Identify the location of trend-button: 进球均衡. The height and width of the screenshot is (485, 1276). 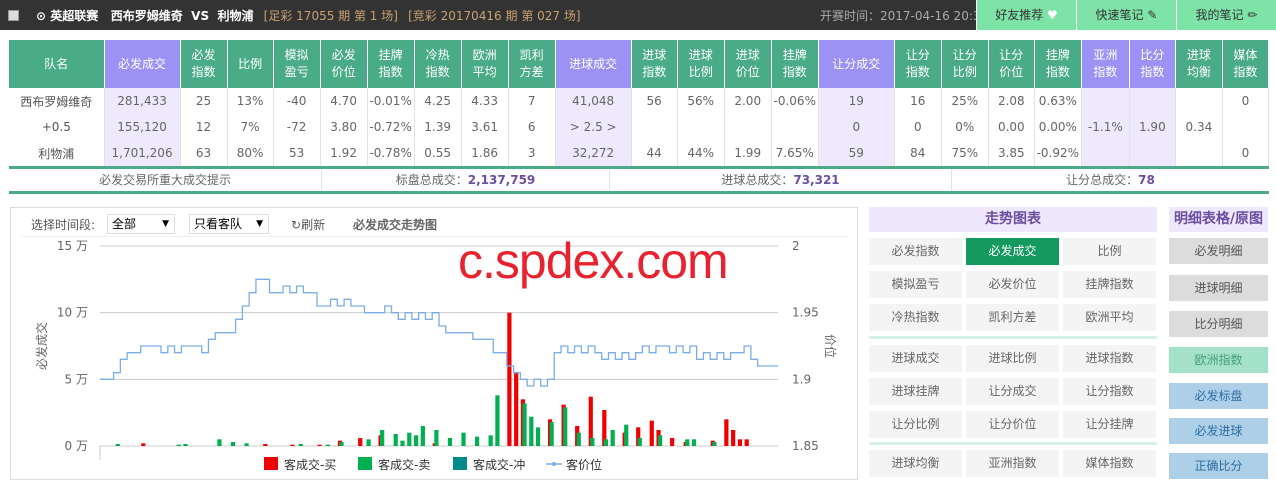
(915, 463).